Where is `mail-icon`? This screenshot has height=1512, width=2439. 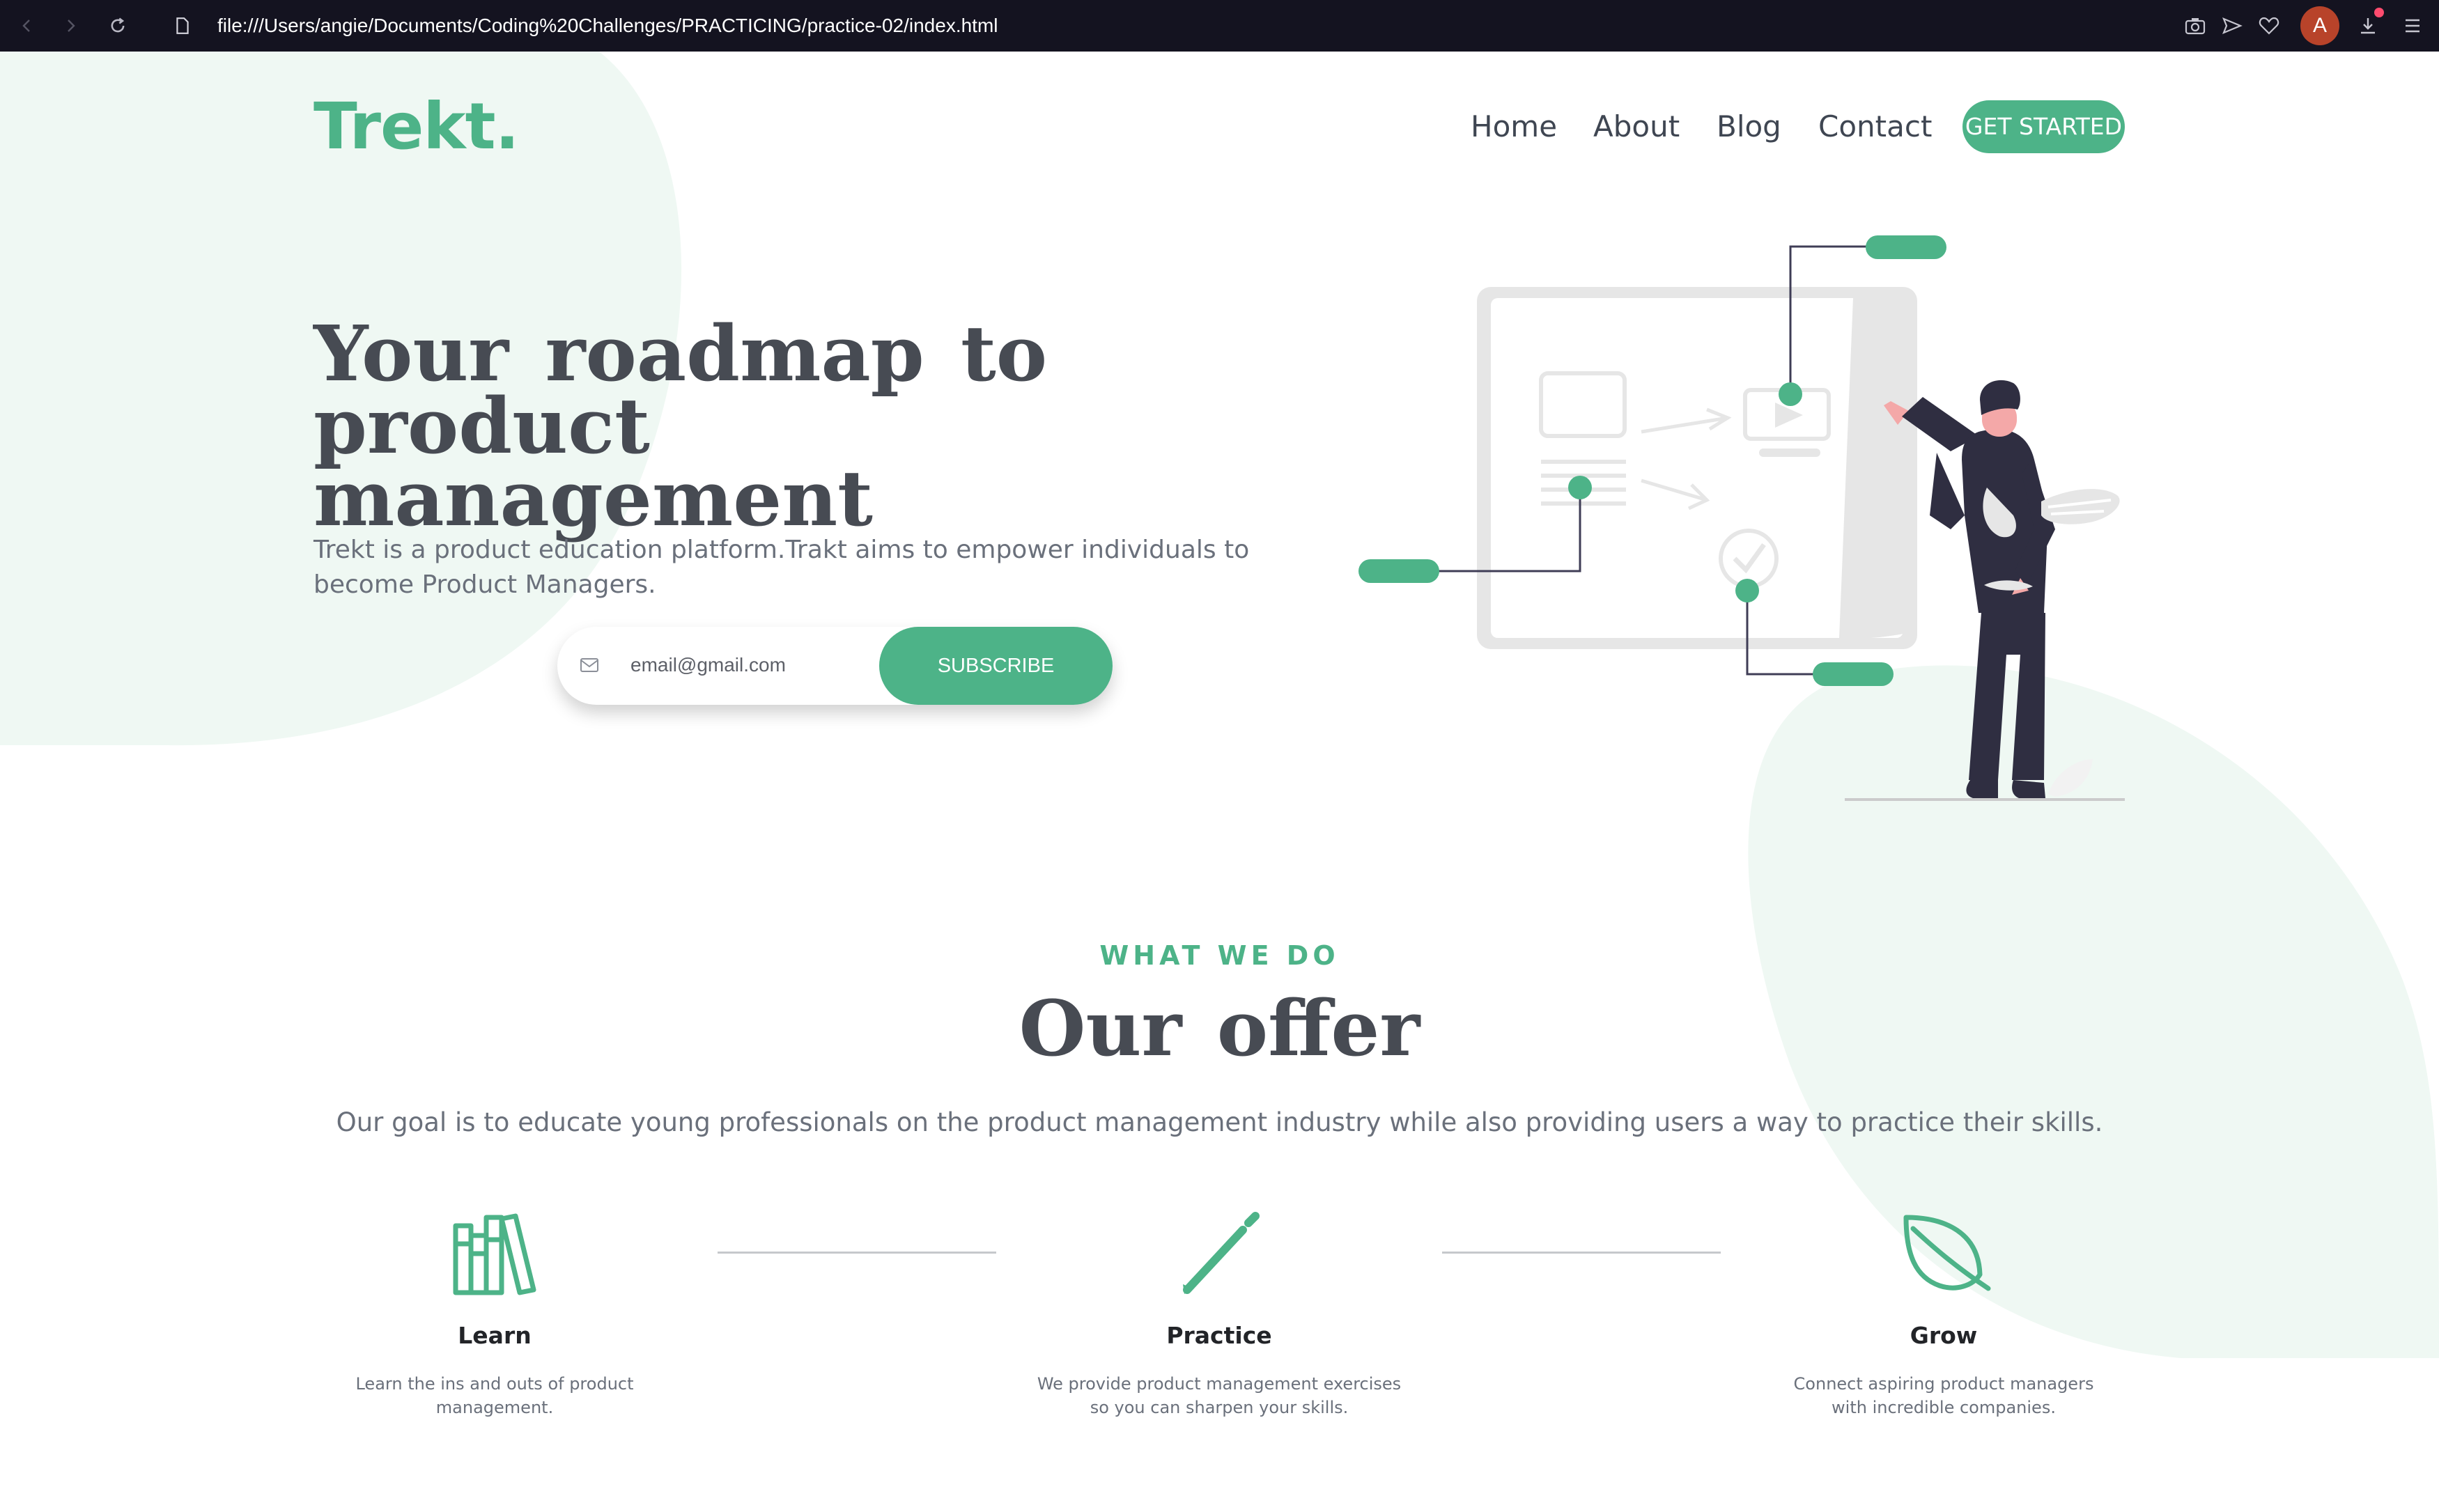
mail-icon is located at coordinates (589, 665).